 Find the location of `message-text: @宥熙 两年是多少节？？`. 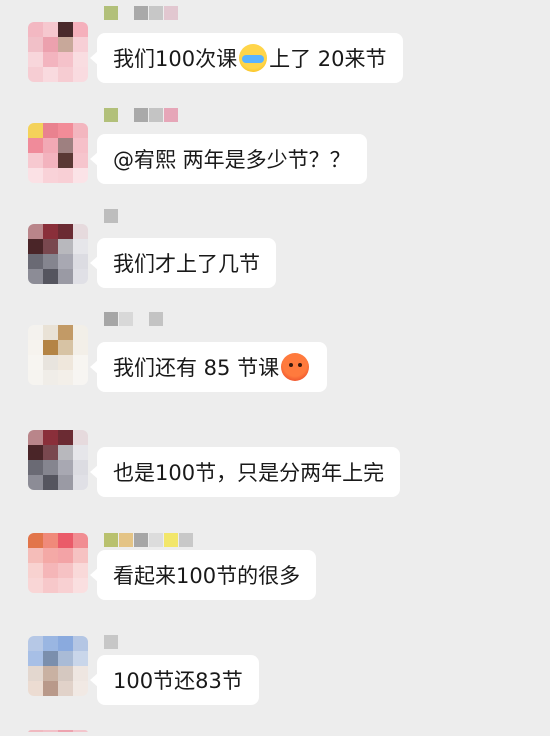

message-text: @宥熙 两年是多少节？？ is located at coordinates (232, 160).